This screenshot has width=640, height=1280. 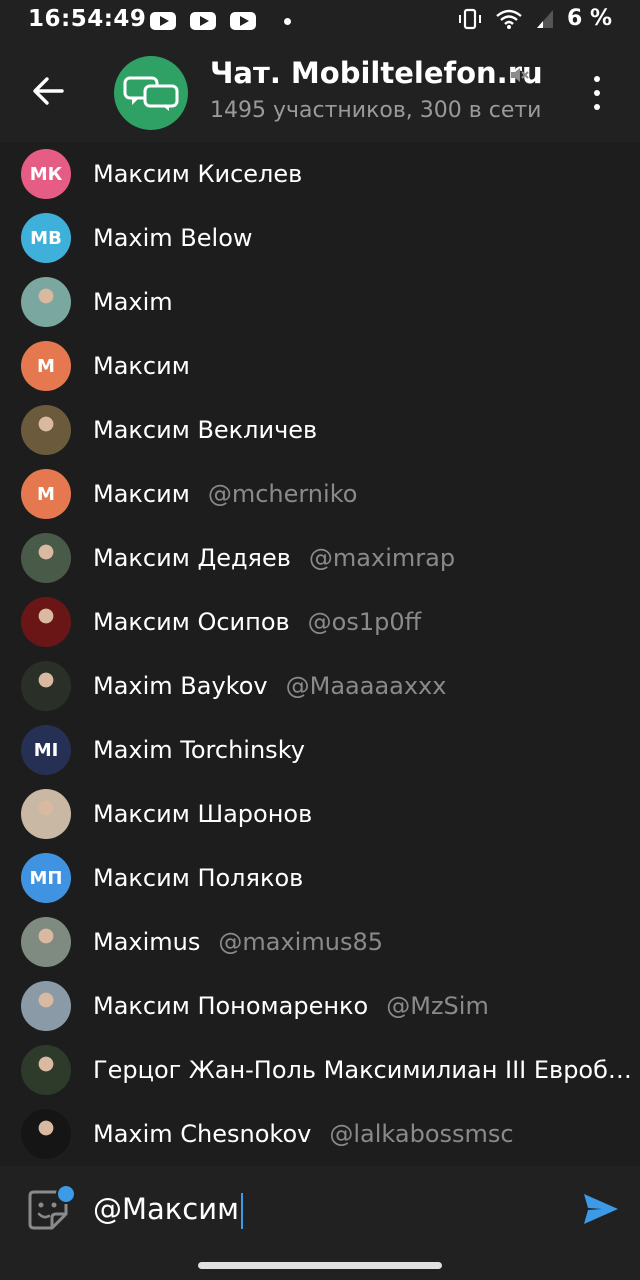 What do you see at coordinates (437, 1006) in the screenshot?
I see `mention-username: @MzSim` at bounding box center [437, 1006].